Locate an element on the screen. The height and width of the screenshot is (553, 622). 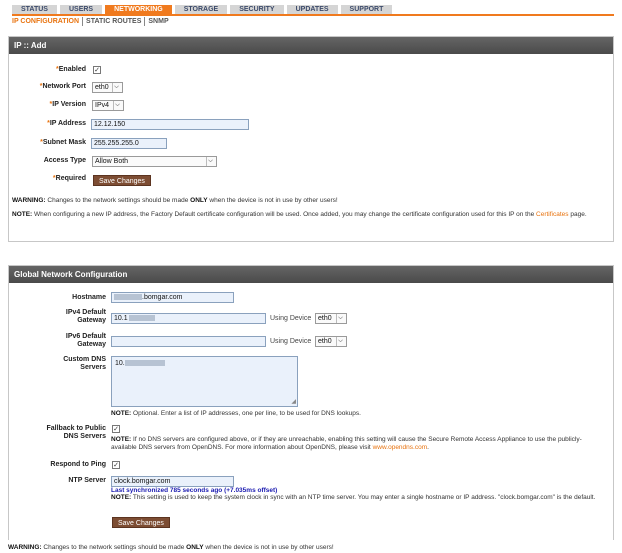
ip-add-title: IP :: Add is located at coordinates (311, 45).